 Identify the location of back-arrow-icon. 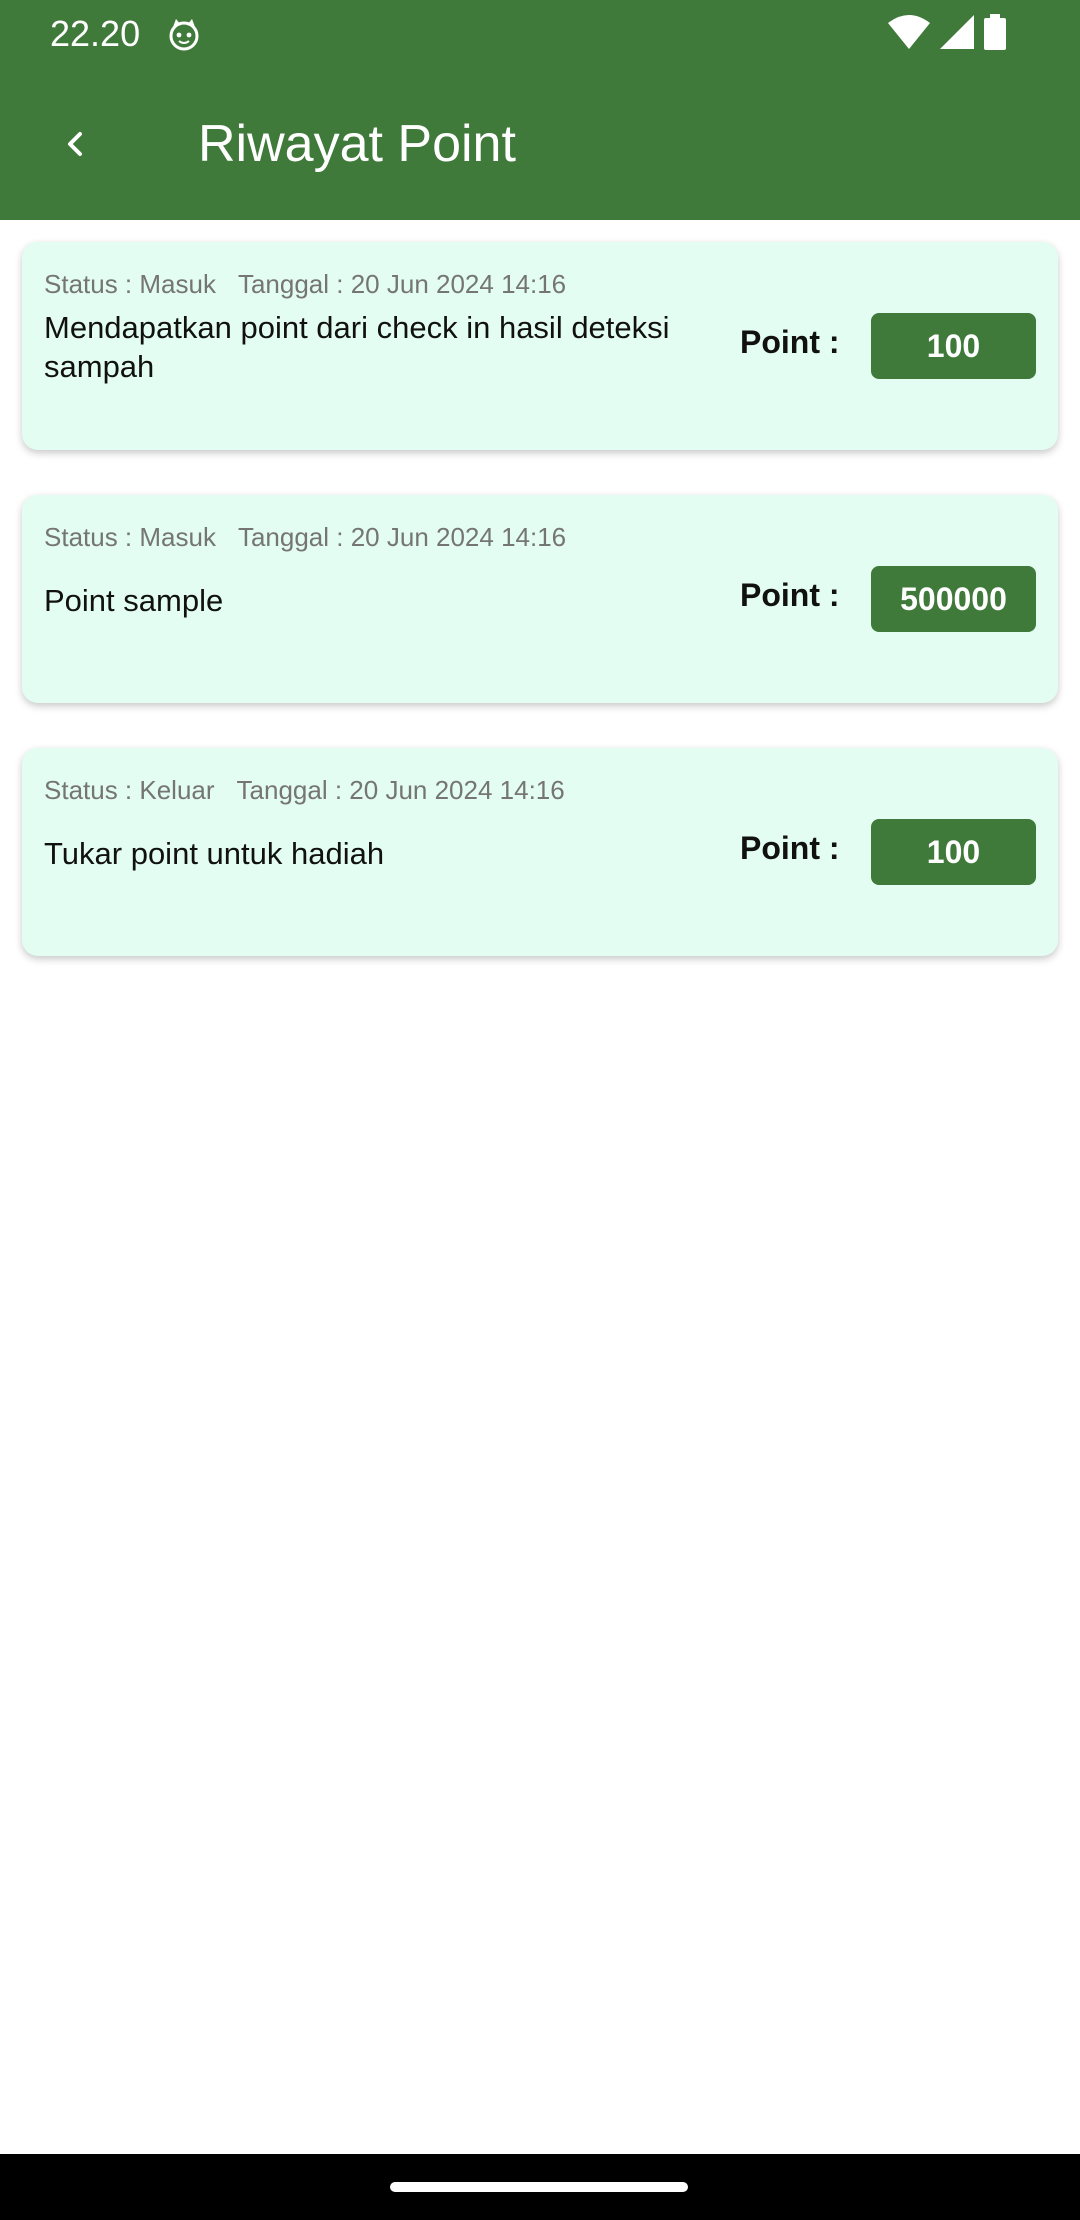
(76, 146).